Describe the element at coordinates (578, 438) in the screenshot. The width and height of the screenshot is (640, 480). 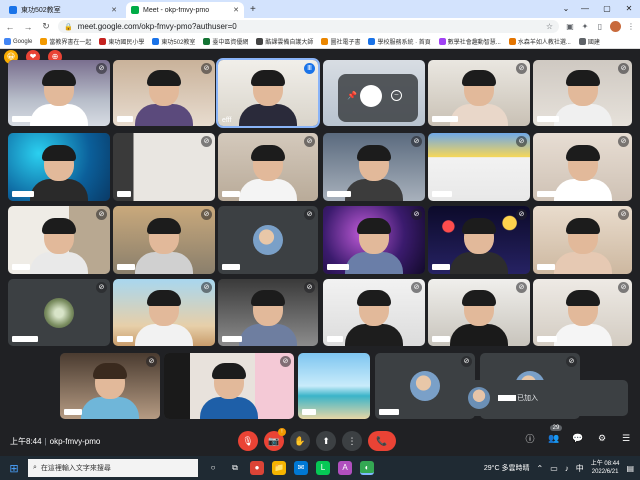
I see `chat-icon: 💬` at that location.